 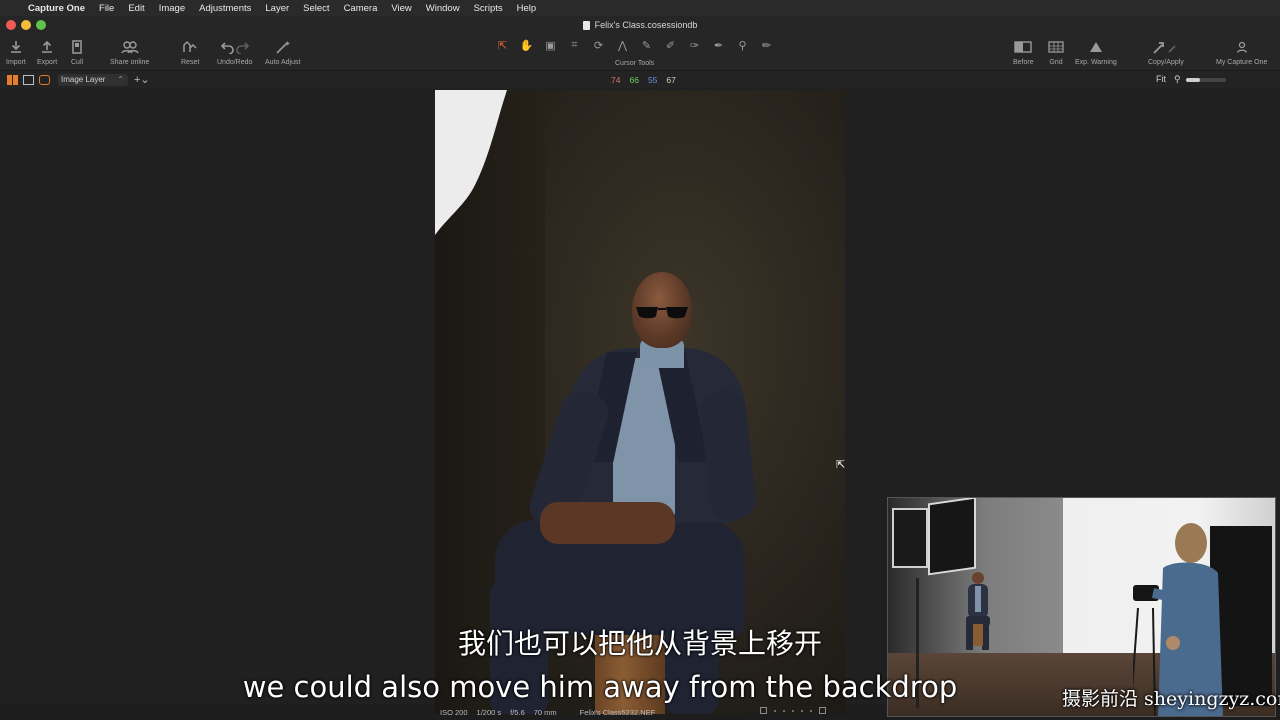 I want to click on share-icon, so click(x=129, y=47).